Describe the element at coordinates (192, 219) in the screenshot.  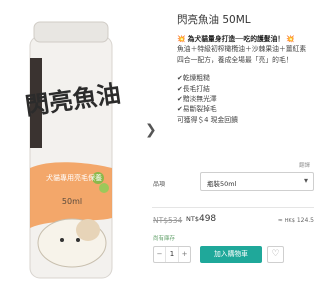
I see `sale-price-currency: NT$` at that location.